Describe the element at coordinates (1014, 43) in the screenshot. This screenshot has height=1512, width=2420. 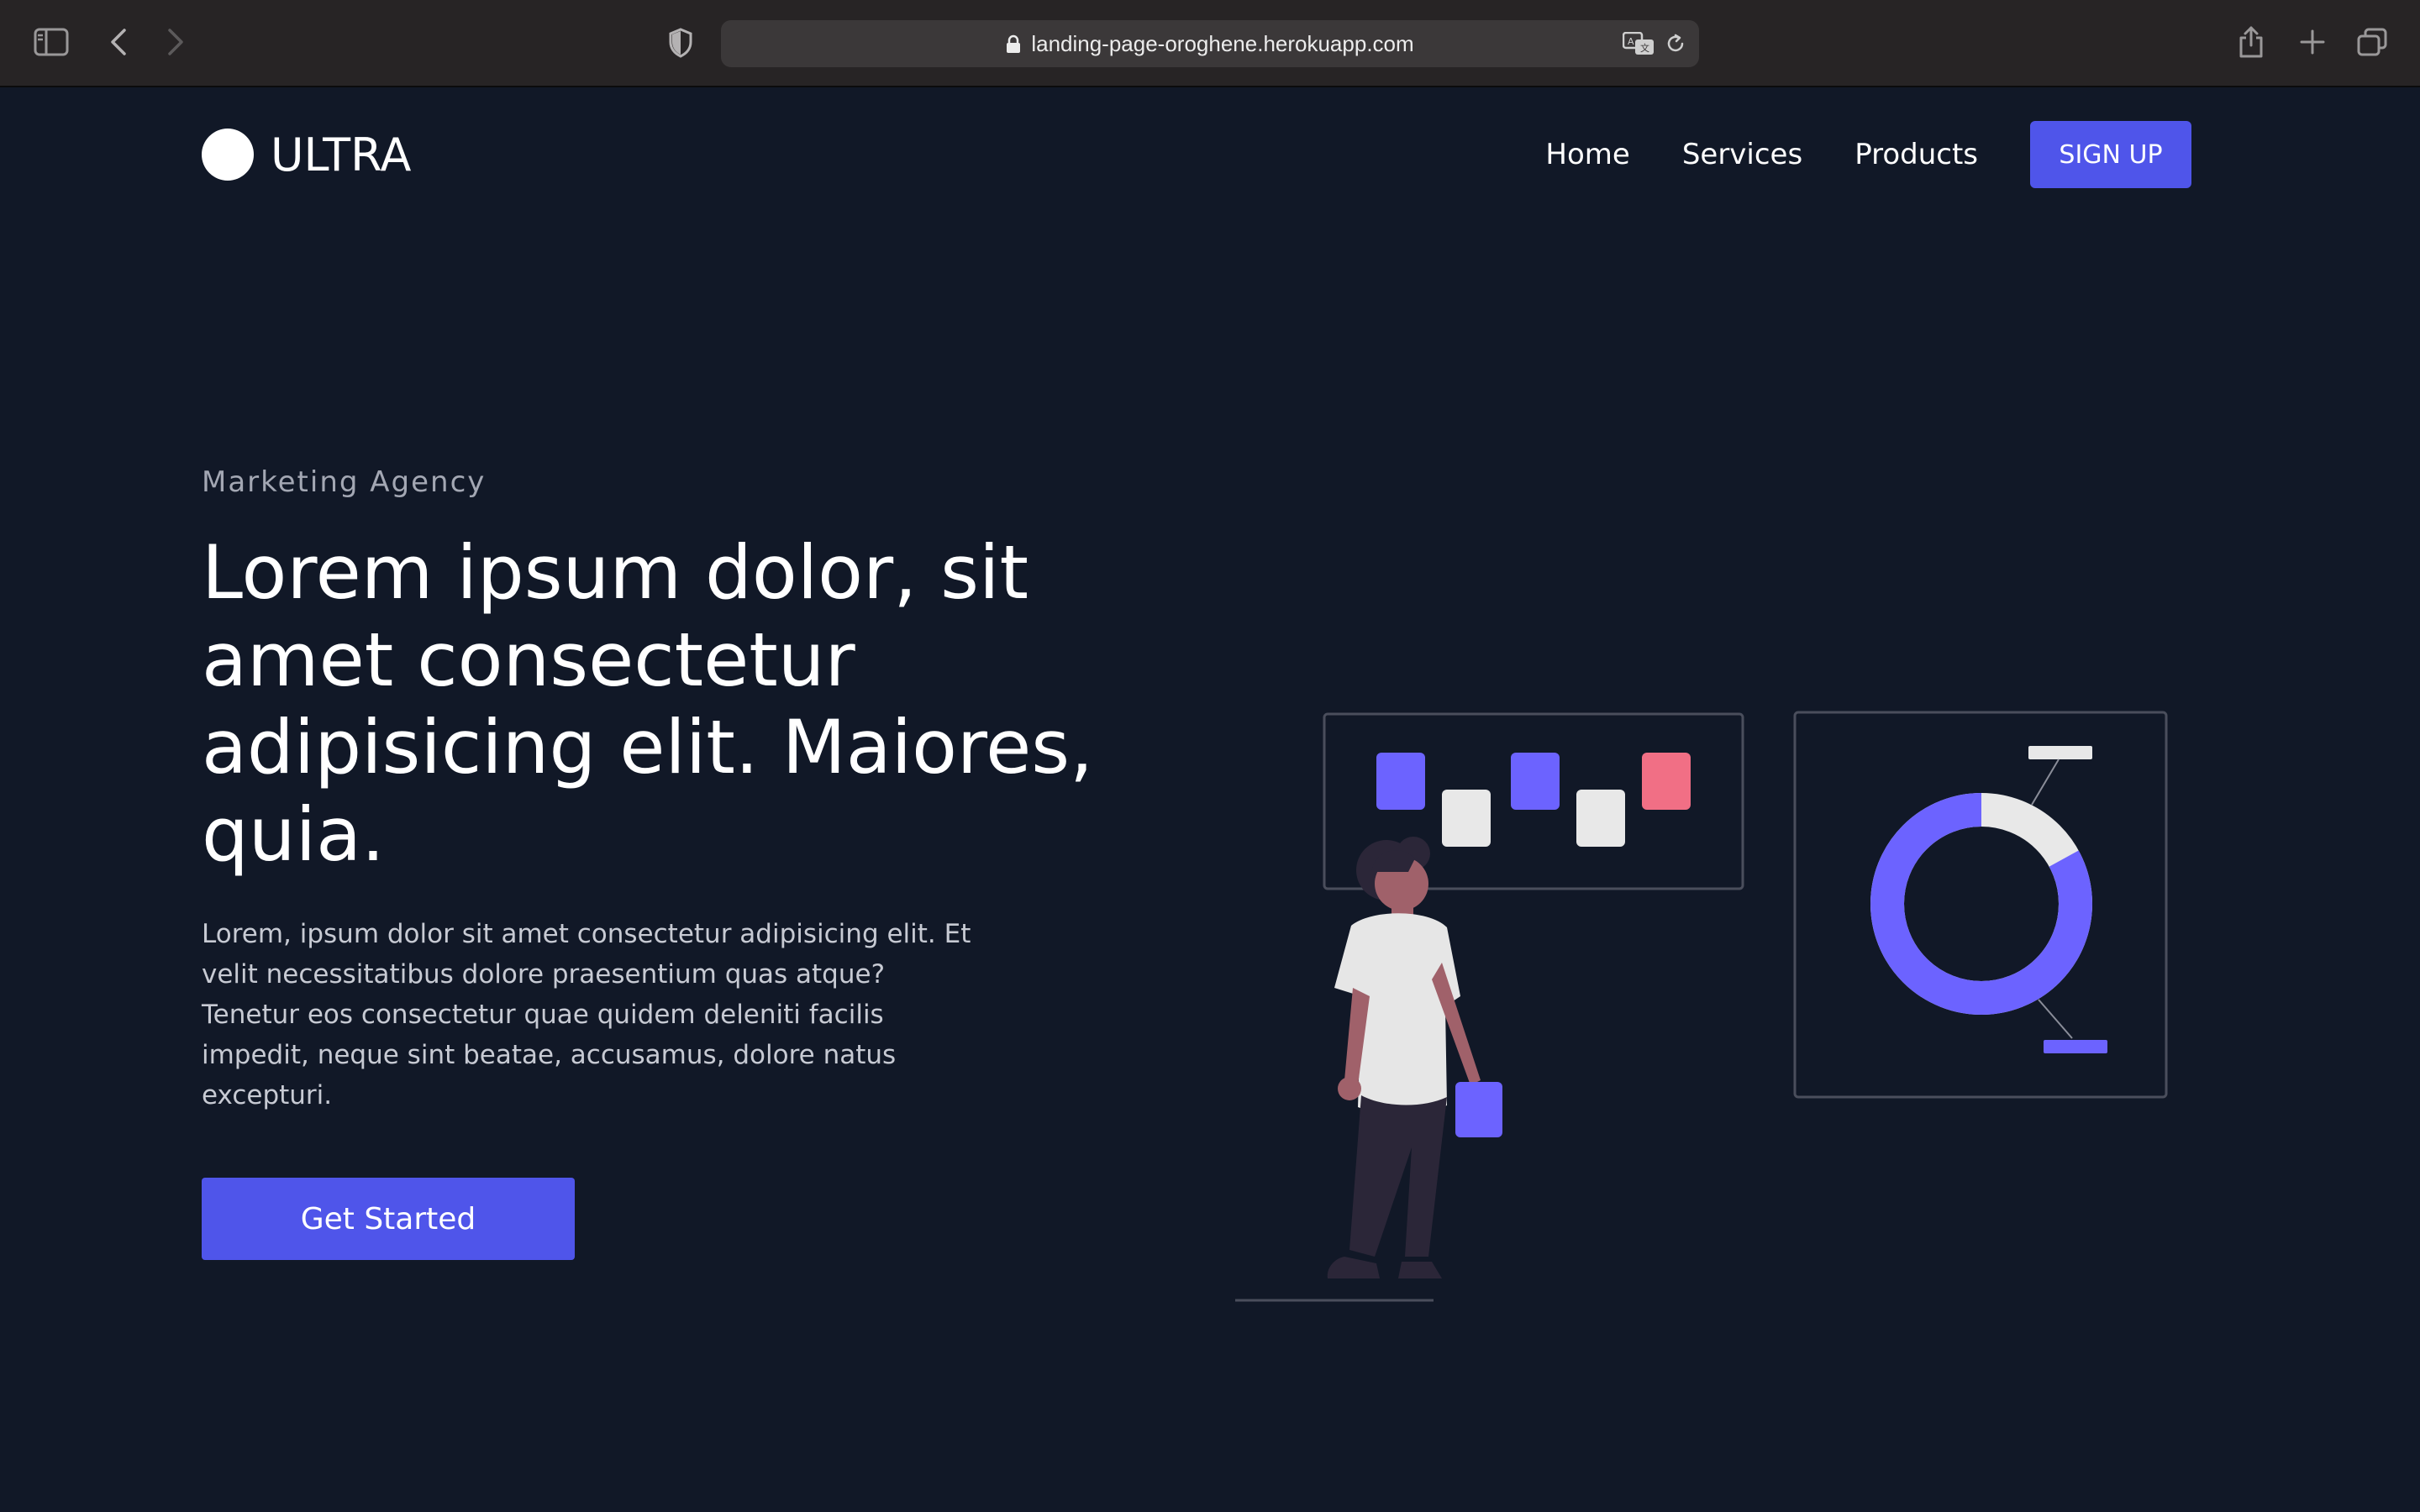
I see `lock-icon` at that location.